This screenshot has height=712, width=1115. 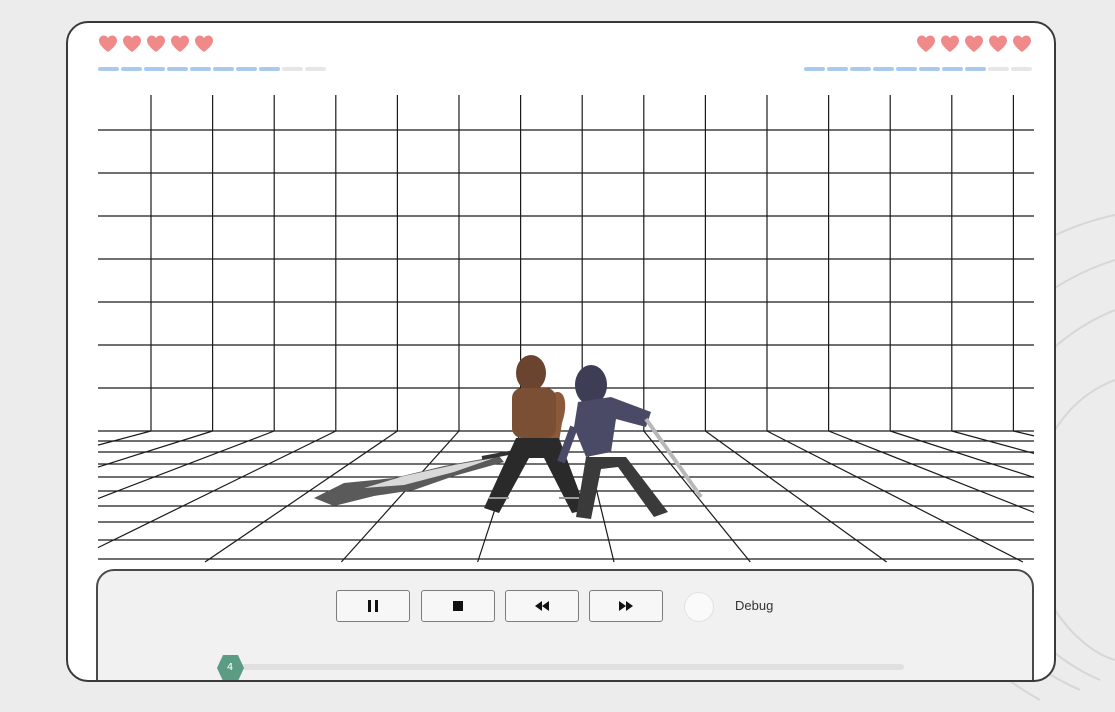 I want to click on pause-icon, so click(x=373, y=606).